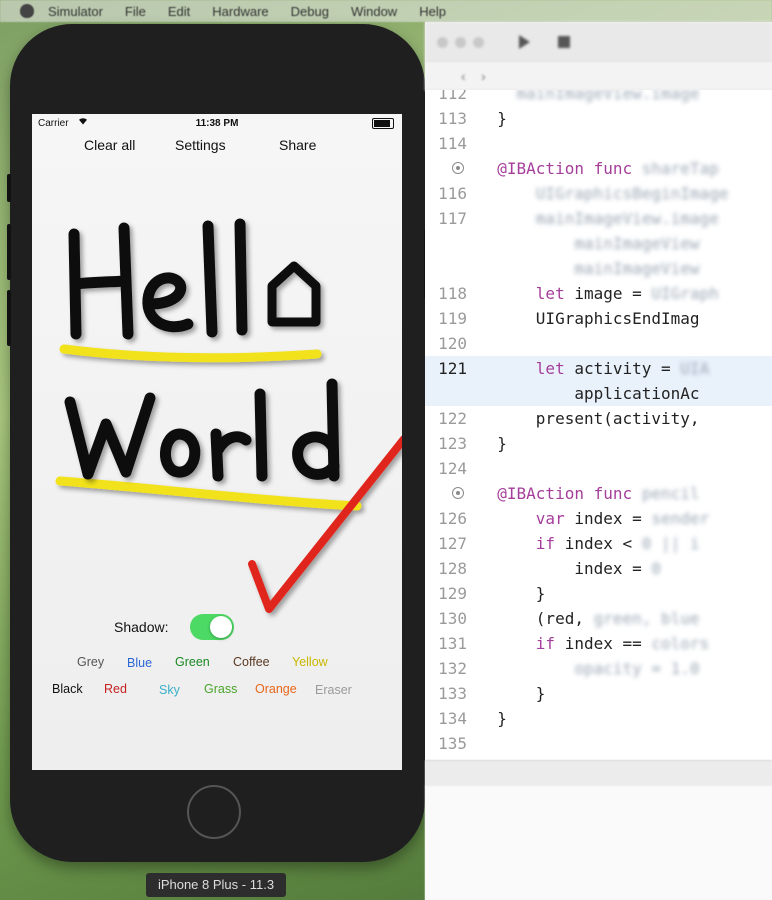 The height and width of the screenshot is (900, 772). Describe the element at coordinates (478, 42) in the screenshot. I see `window-zoom-icon` at that location.